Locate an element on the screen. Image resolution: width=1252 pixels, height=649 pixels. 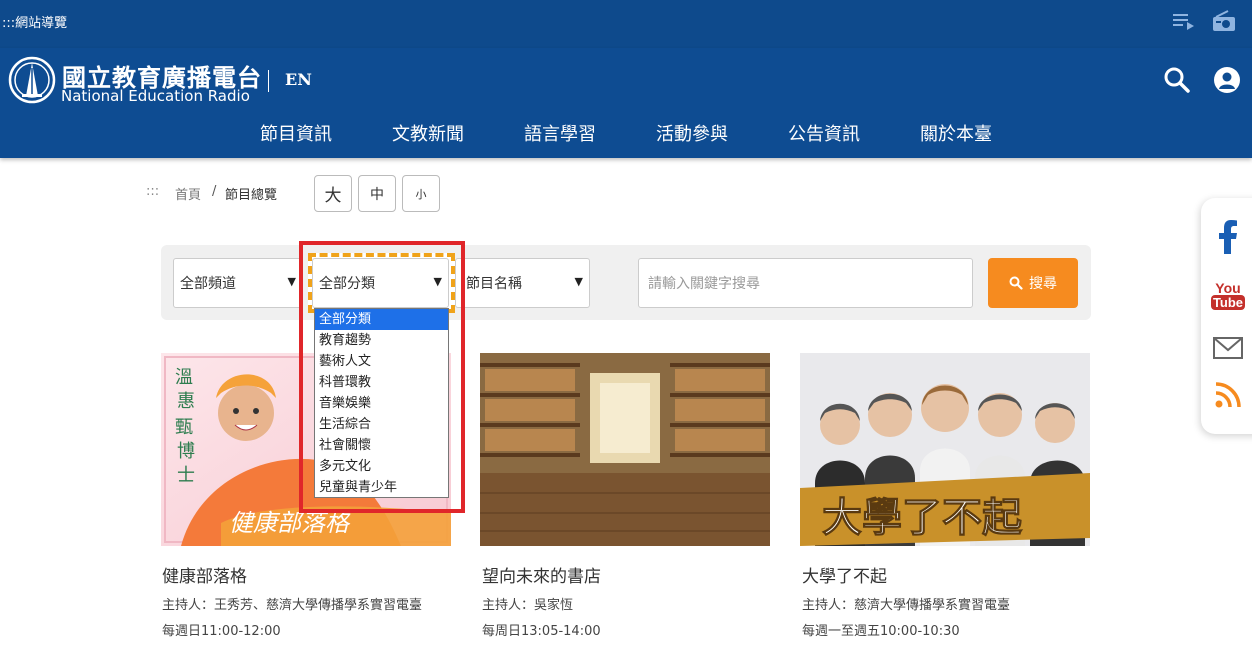
font-size-small-button: 小 is located at coordinates (421, 193).